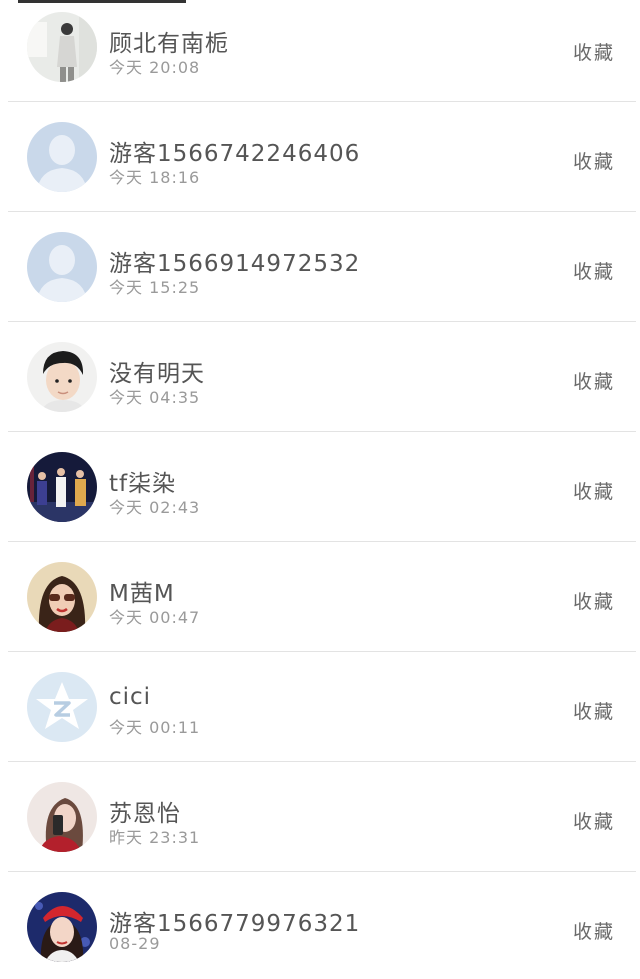  Describe the element at coordinates (155, 507) in the screenshot. I see `timestamp: 今天 02:43` at that location.